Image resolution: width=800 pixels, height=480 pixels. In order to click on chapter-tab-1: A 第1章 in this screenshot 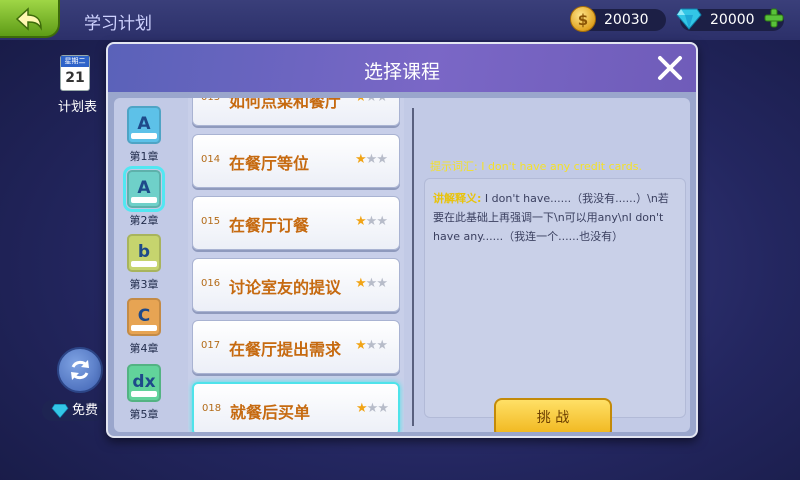, I will do `click(144, 135)`.